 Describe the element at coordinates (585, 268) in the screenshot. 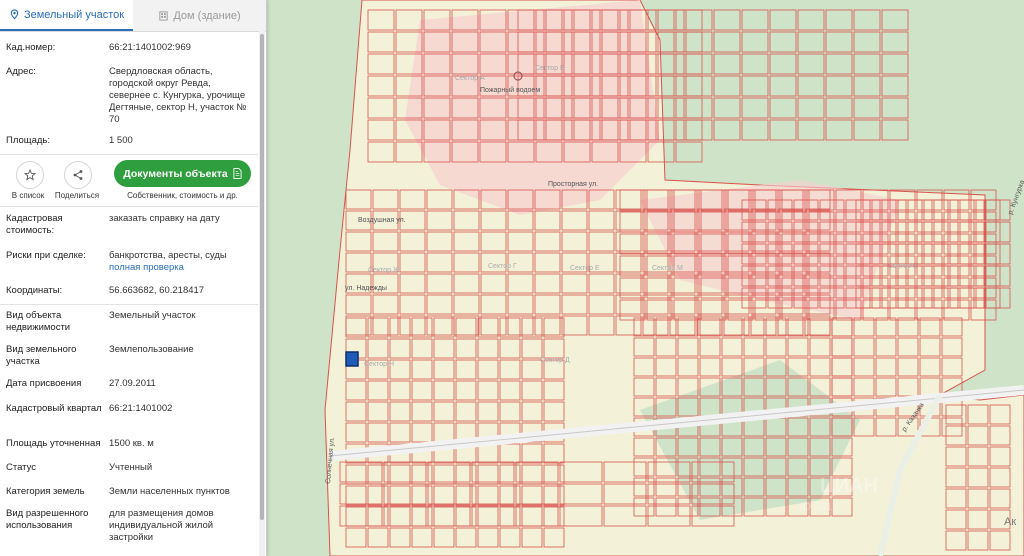

I see `label-sector-e: Сектор Е` at that location.